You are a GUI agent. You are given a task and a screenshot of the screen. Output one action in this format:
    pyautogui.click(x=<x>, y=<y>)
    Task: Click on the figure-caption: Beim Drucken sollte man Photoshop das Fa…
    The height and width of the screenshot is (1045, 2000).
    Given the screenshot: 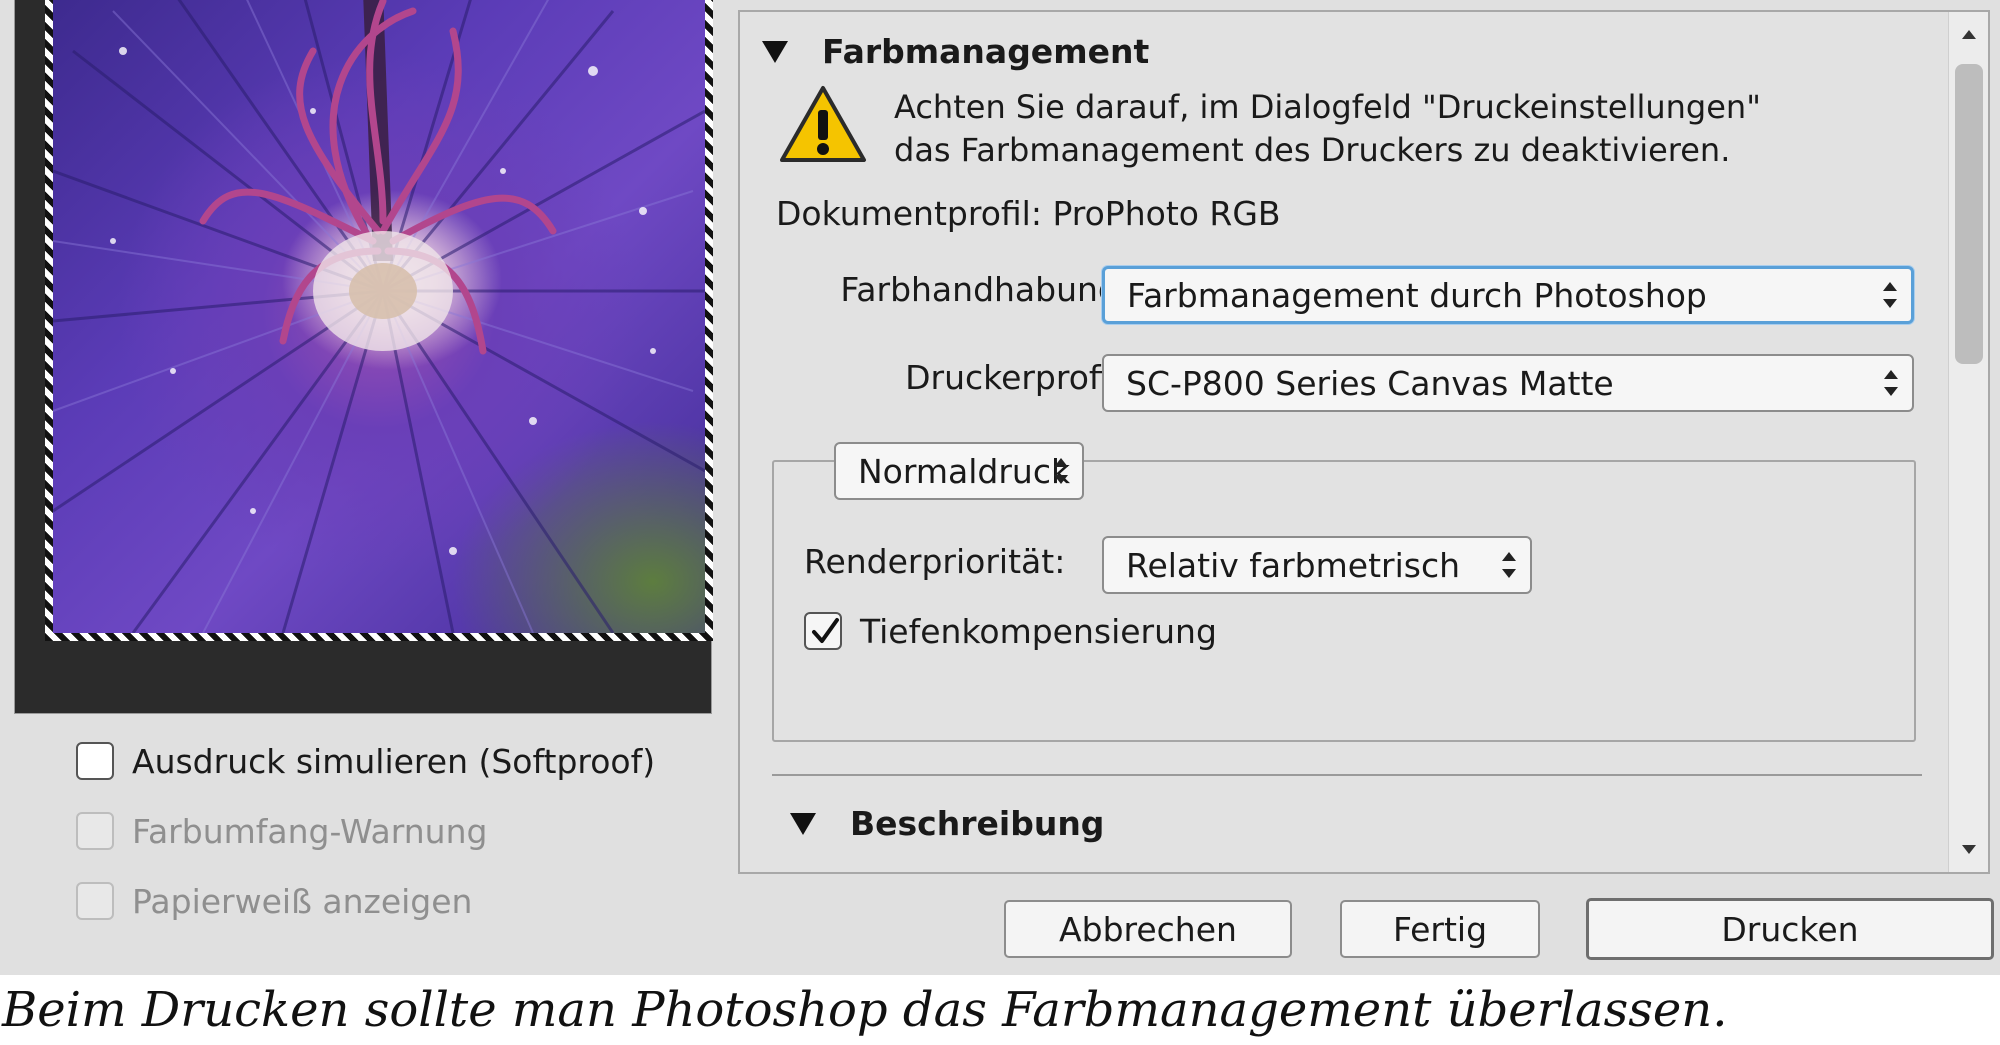 What is the action you would take?
    pyautogui.click(x=865, y=1010)
    